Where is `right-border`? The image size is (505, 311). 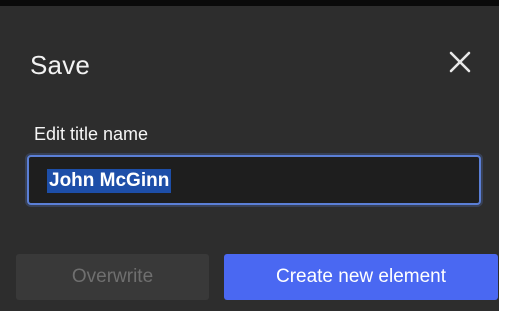 right-border is located at coordinates (502, 155).